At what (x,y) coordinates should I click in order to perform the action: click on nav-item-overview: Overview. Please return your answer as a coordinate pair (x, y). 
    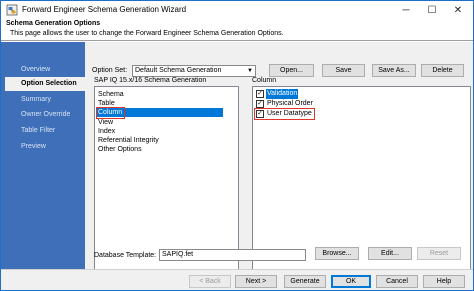
    Looking at the image, I should click on (43, 70).